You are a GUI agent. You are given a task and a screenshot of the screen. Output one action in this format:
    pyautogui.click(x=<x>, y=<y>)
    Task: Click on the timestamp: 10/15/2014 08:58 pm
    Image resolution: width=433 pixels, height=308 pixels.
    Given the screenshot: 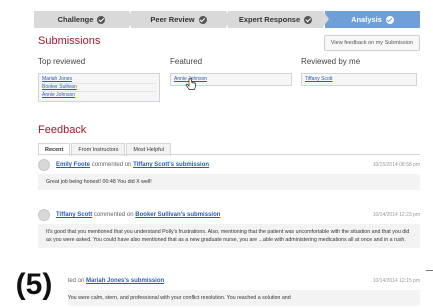 What is the action you would take?
    pyautogui.click(x=396, y=165)
    